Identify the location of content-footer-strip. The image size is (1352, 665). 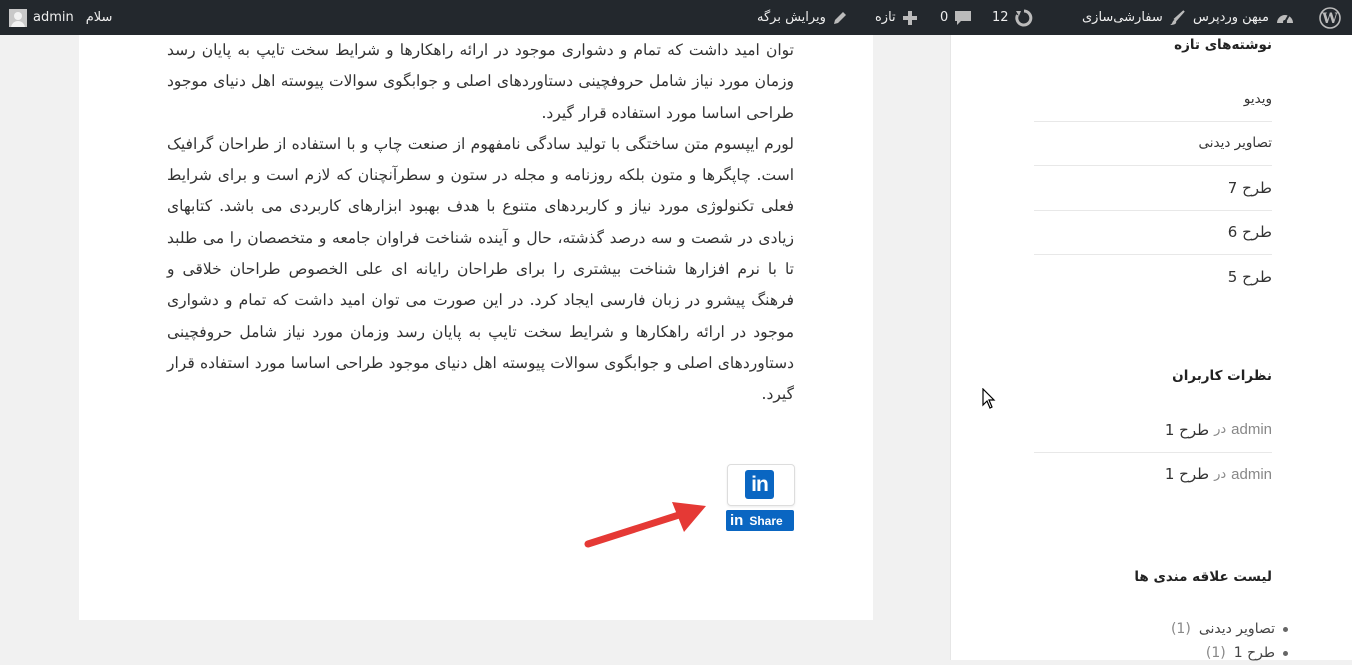
(476, 640).